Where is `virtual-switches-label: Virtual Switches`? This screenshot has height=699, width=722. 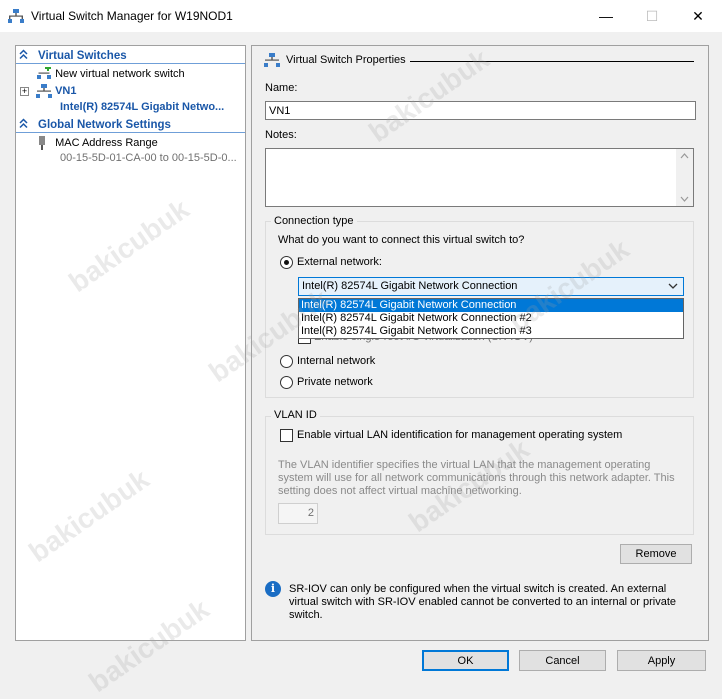 virtual-switches-label: Virtual Switches is located at coordinates (82, 56).